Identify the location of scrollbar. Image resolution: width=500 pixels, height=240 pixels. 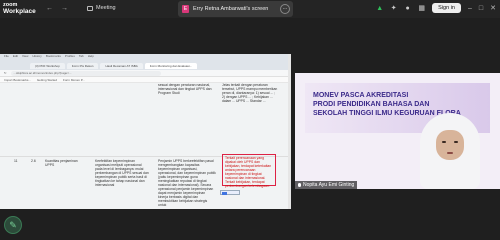
(289, 131).